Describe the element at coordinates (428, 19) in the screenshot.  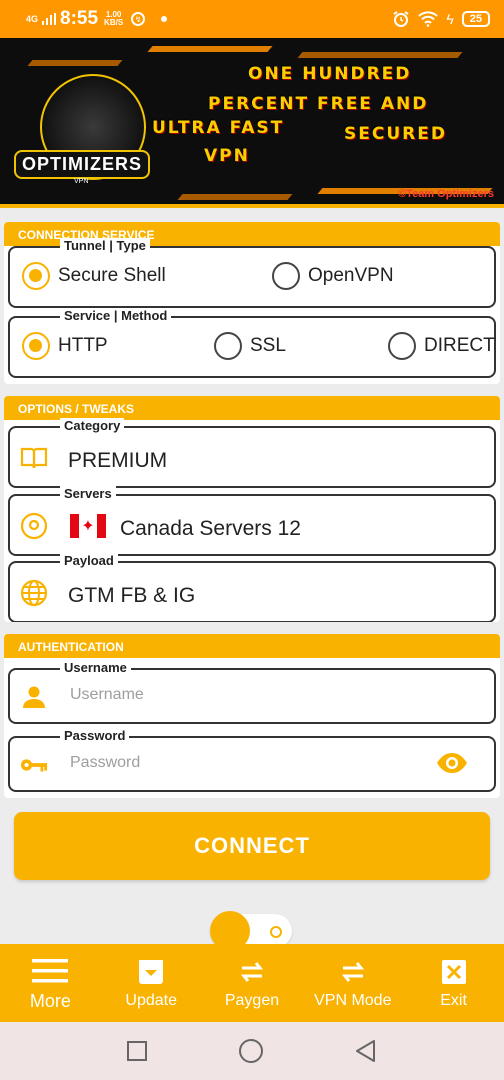
I see `wifi-icon` at that location.